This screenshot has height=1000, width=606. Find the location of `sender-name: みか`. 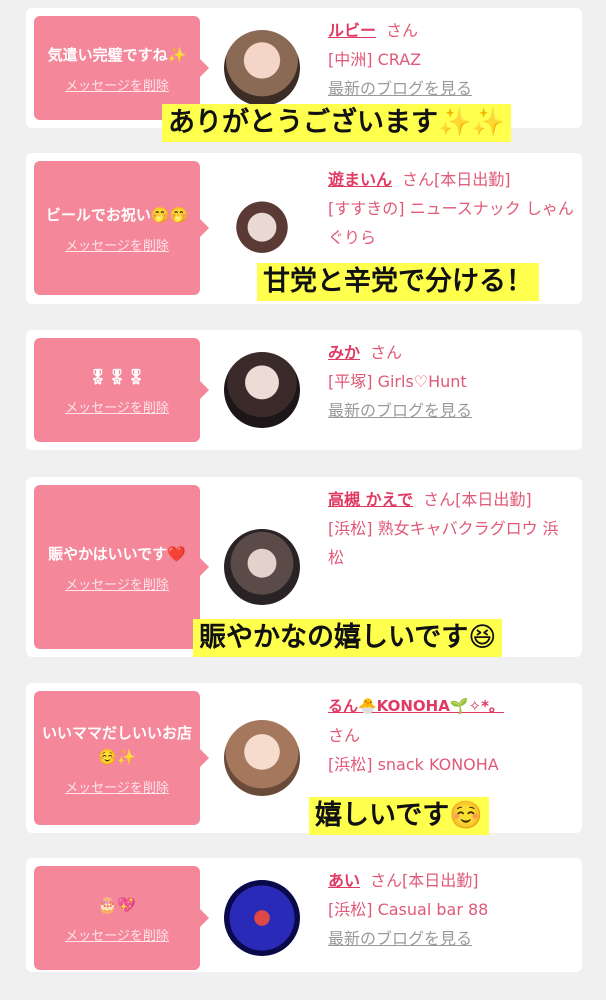

sender-name: みか is located at coordinates (344, 352).